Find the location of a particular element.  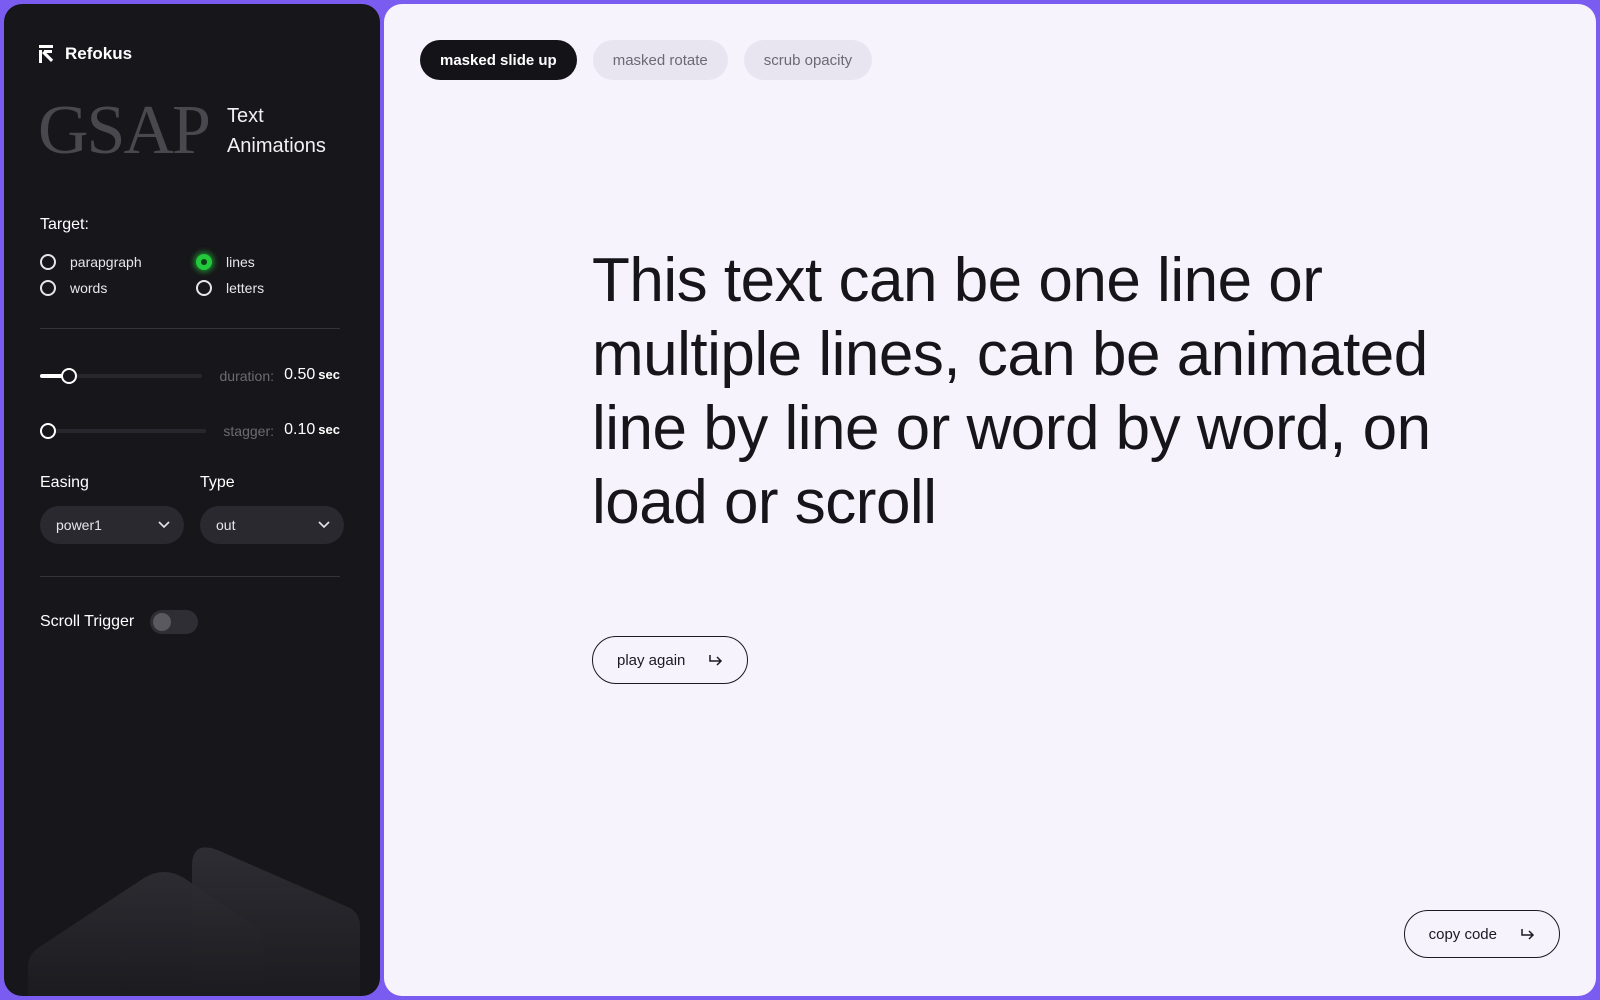

scroll-trigger-label: Scroll Trigger is located at coordinates (87, 621).